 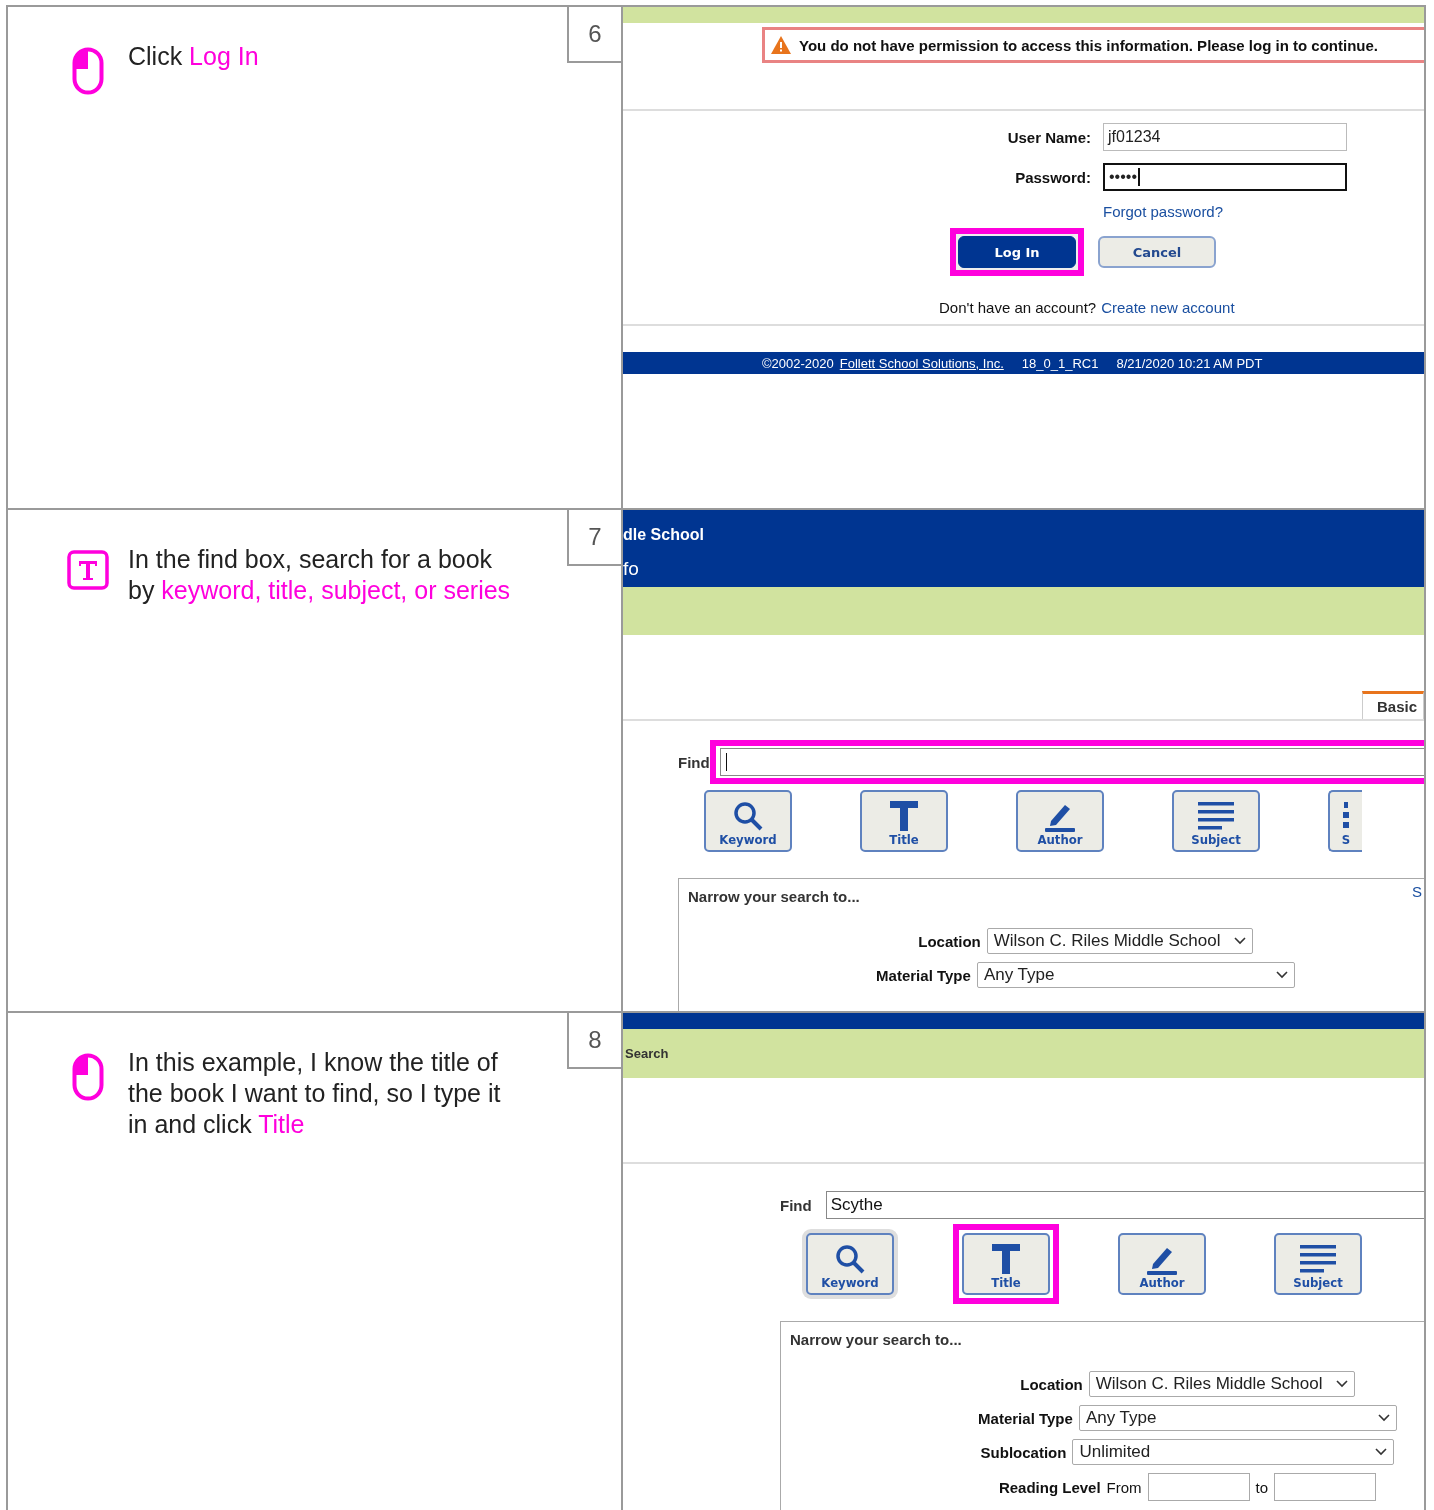 I want to click on header-text: dle School, so click(x=664, y=535).